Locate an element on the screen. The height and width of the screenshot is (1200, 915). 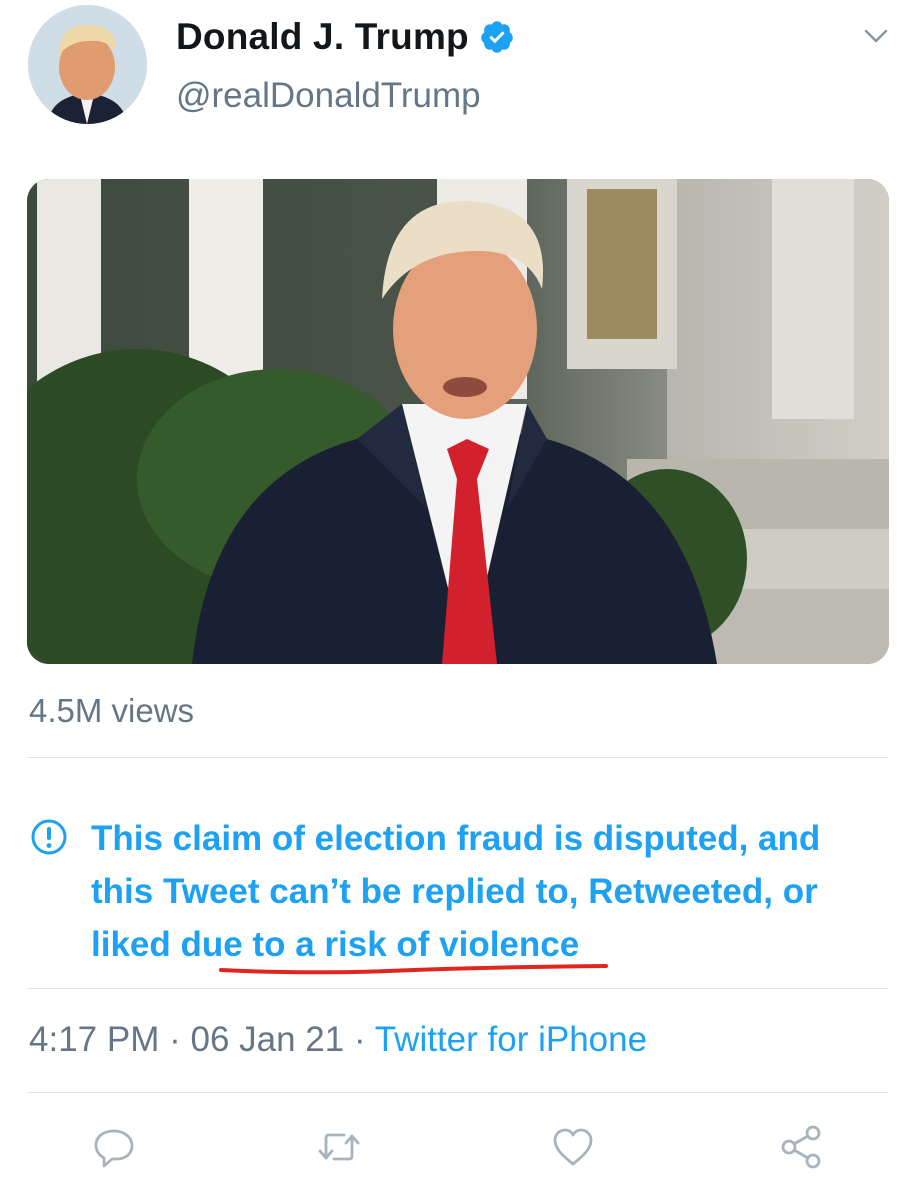
chevron-down-icon is located at coordinates (876, 36).